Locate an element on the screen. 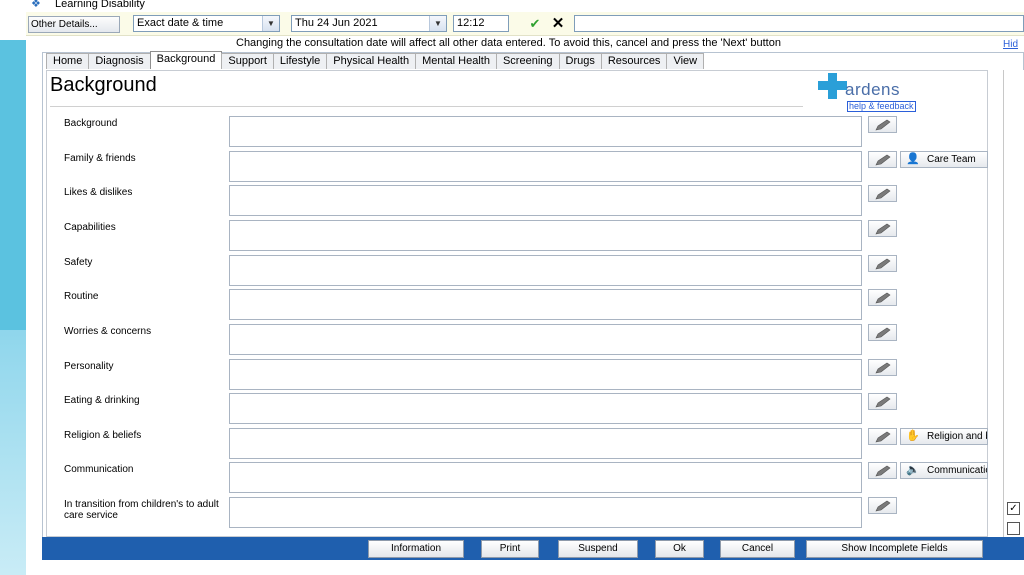  information-button: Information is located at coordinates (416, 549).